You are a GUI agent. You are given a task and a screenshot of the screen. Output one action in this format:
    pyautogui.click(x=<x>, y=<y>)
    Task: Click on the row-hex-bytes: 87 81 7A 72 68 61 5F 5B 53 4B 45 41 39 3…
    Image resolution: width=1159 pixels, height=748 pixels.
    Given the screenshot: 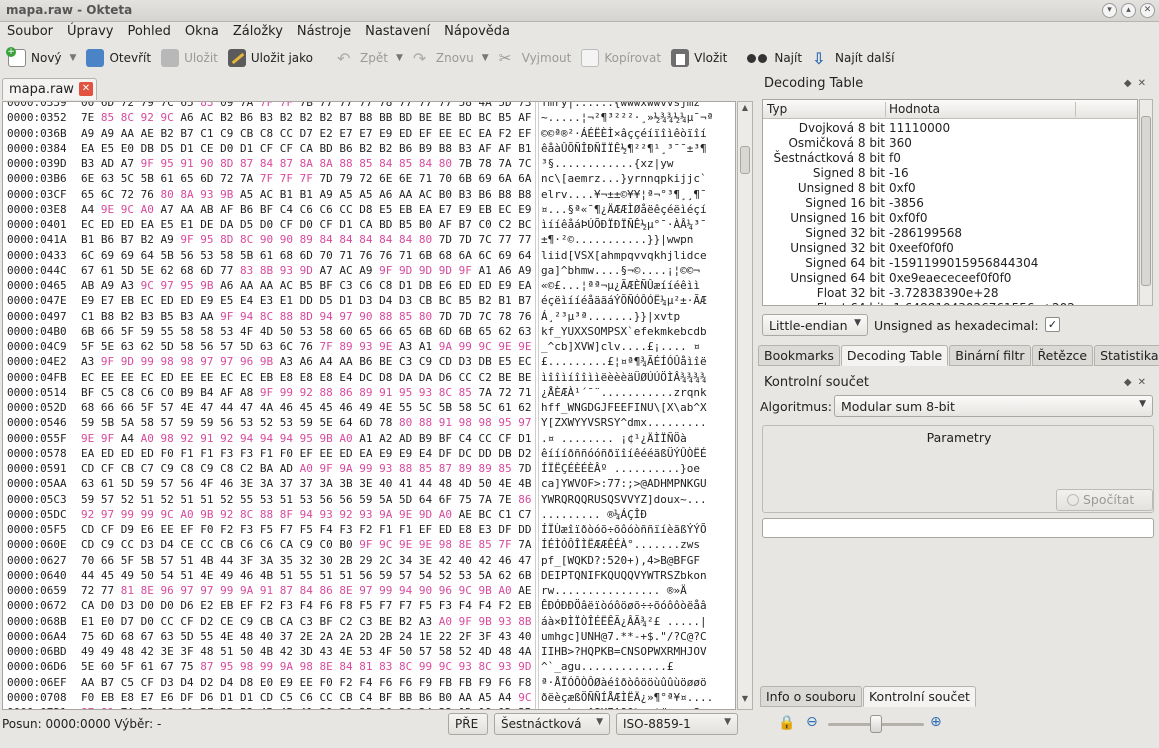 What is the action you would take?
    pyautogui.click(x=308, y=707)
    